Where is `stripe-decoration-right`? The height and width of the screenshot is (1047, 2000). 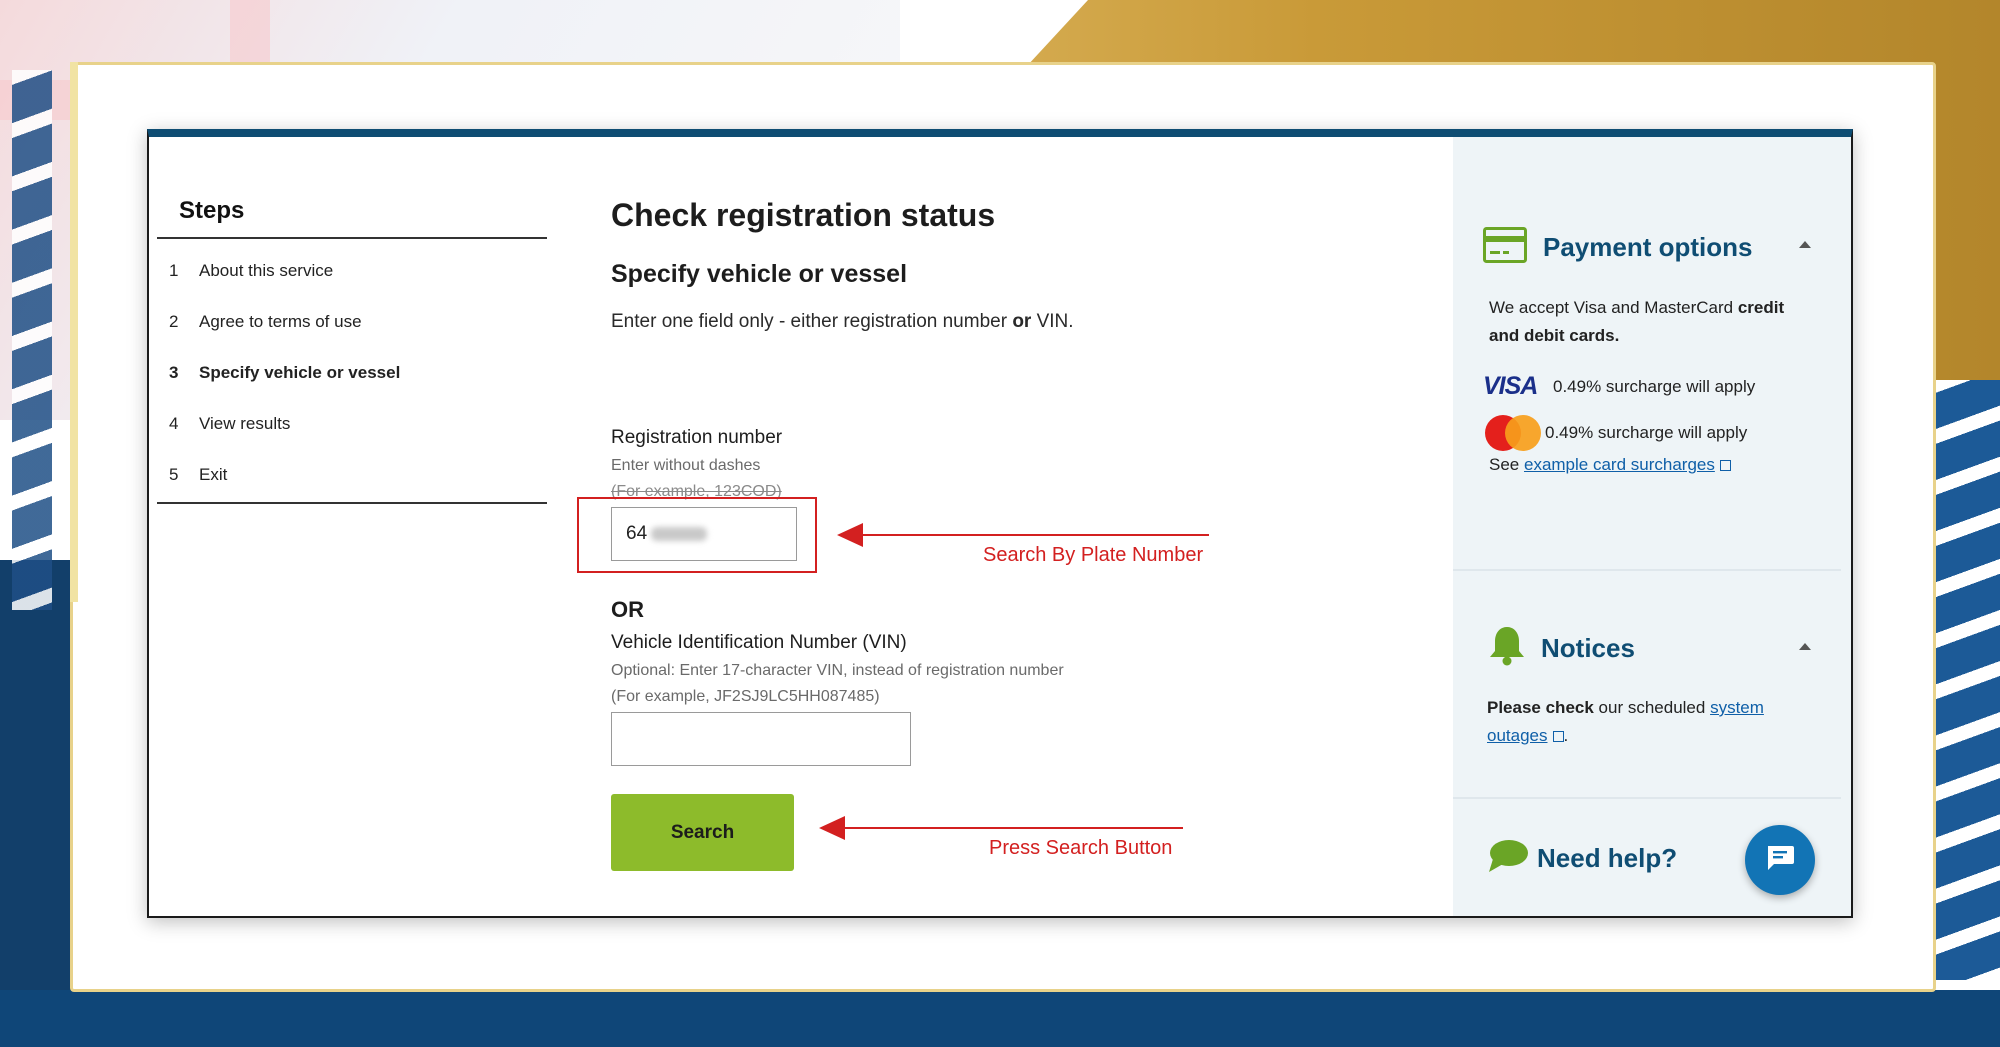 stripe-decoration-right is located at coordinates (1965, 680).